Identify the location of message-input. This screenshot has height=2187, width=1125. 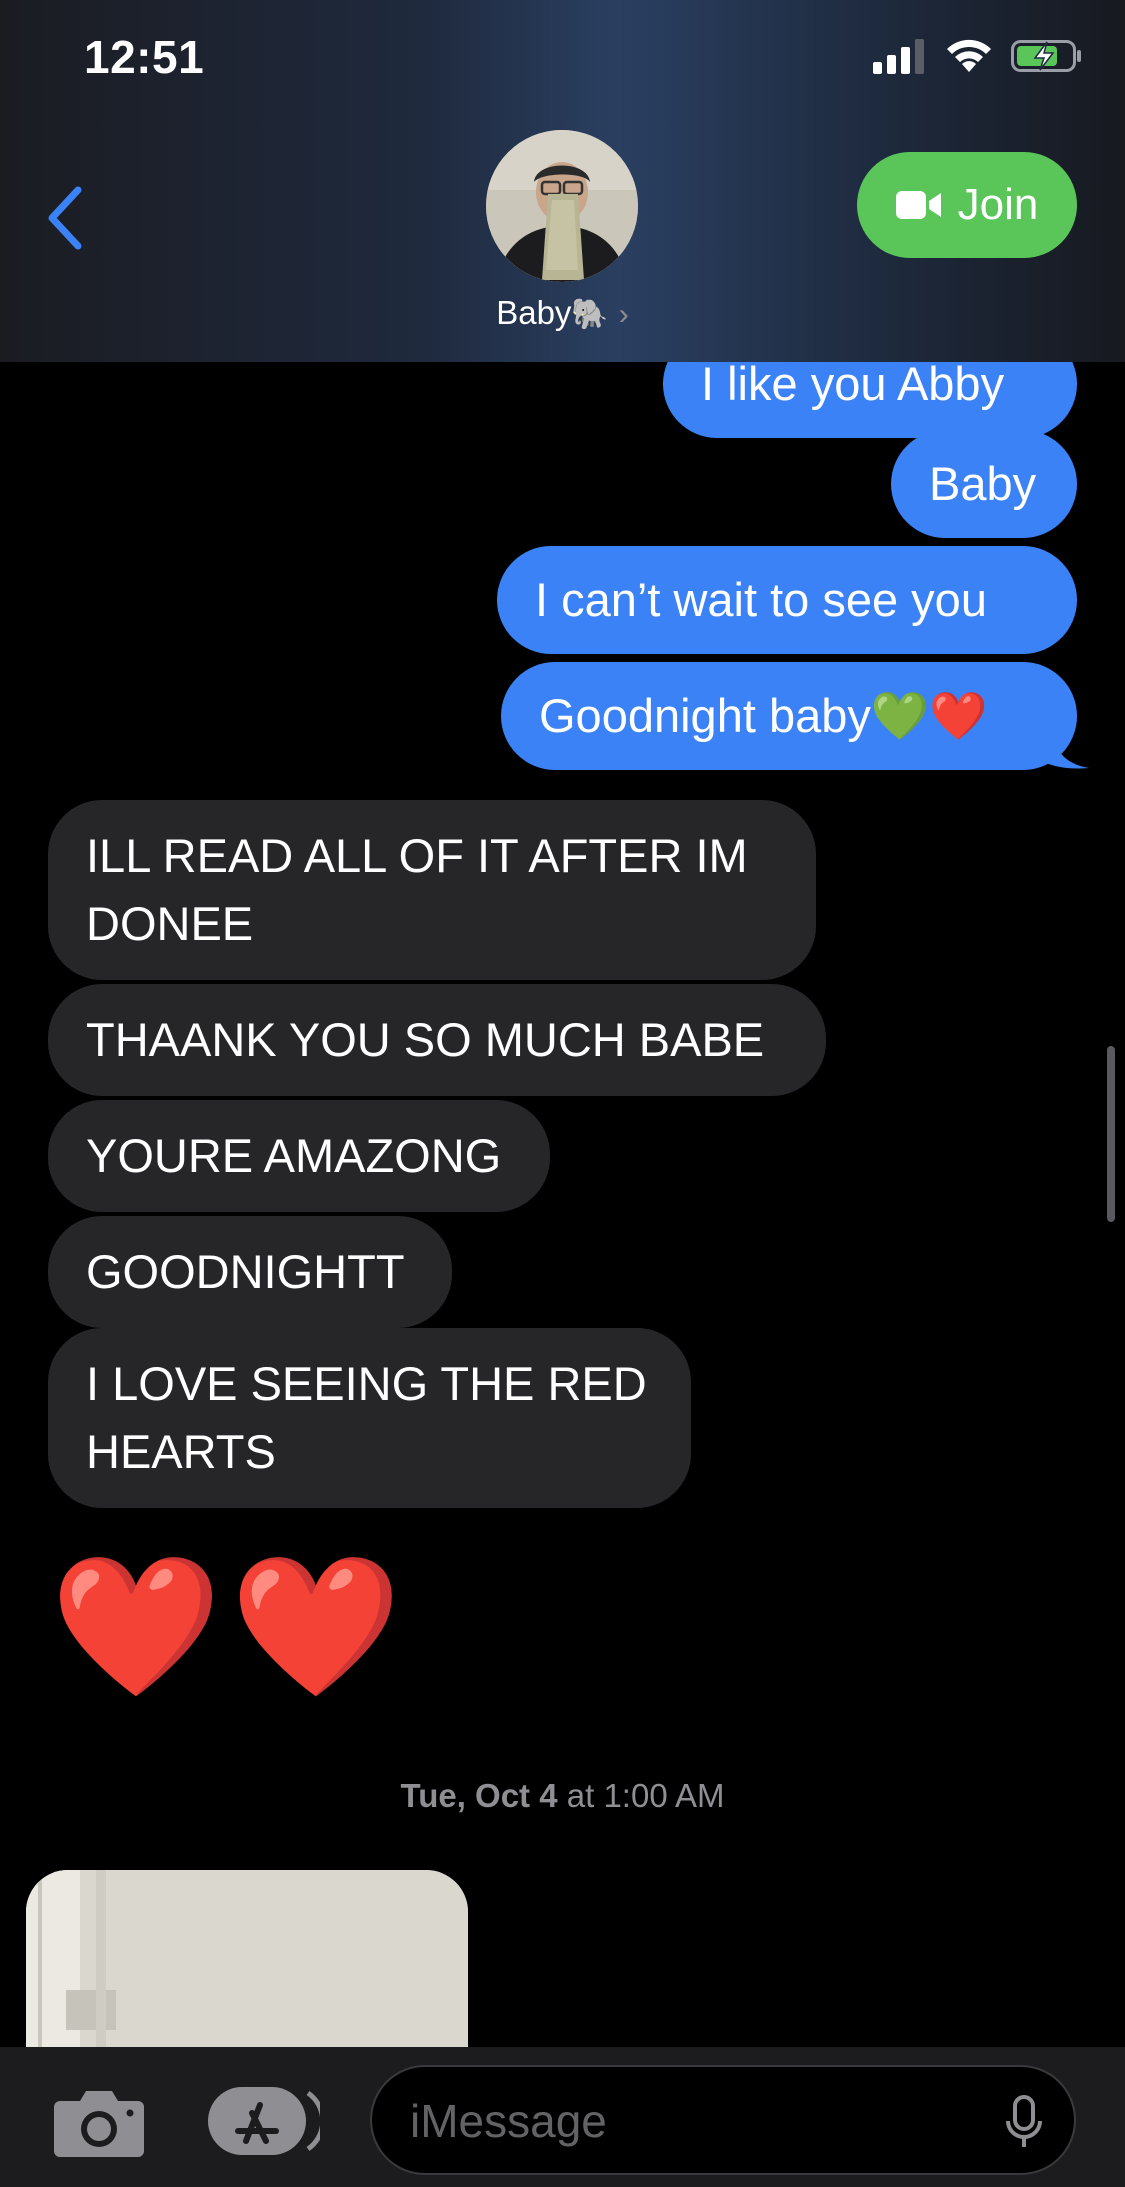
(690, 2121).